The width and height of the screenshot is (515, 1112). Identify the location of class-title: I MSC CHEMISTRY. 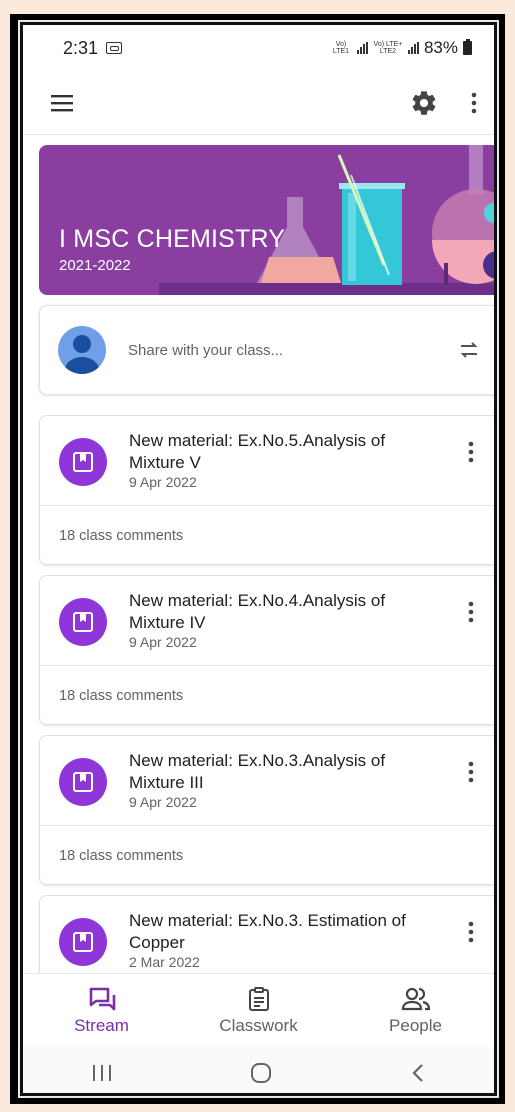
(172, 239).